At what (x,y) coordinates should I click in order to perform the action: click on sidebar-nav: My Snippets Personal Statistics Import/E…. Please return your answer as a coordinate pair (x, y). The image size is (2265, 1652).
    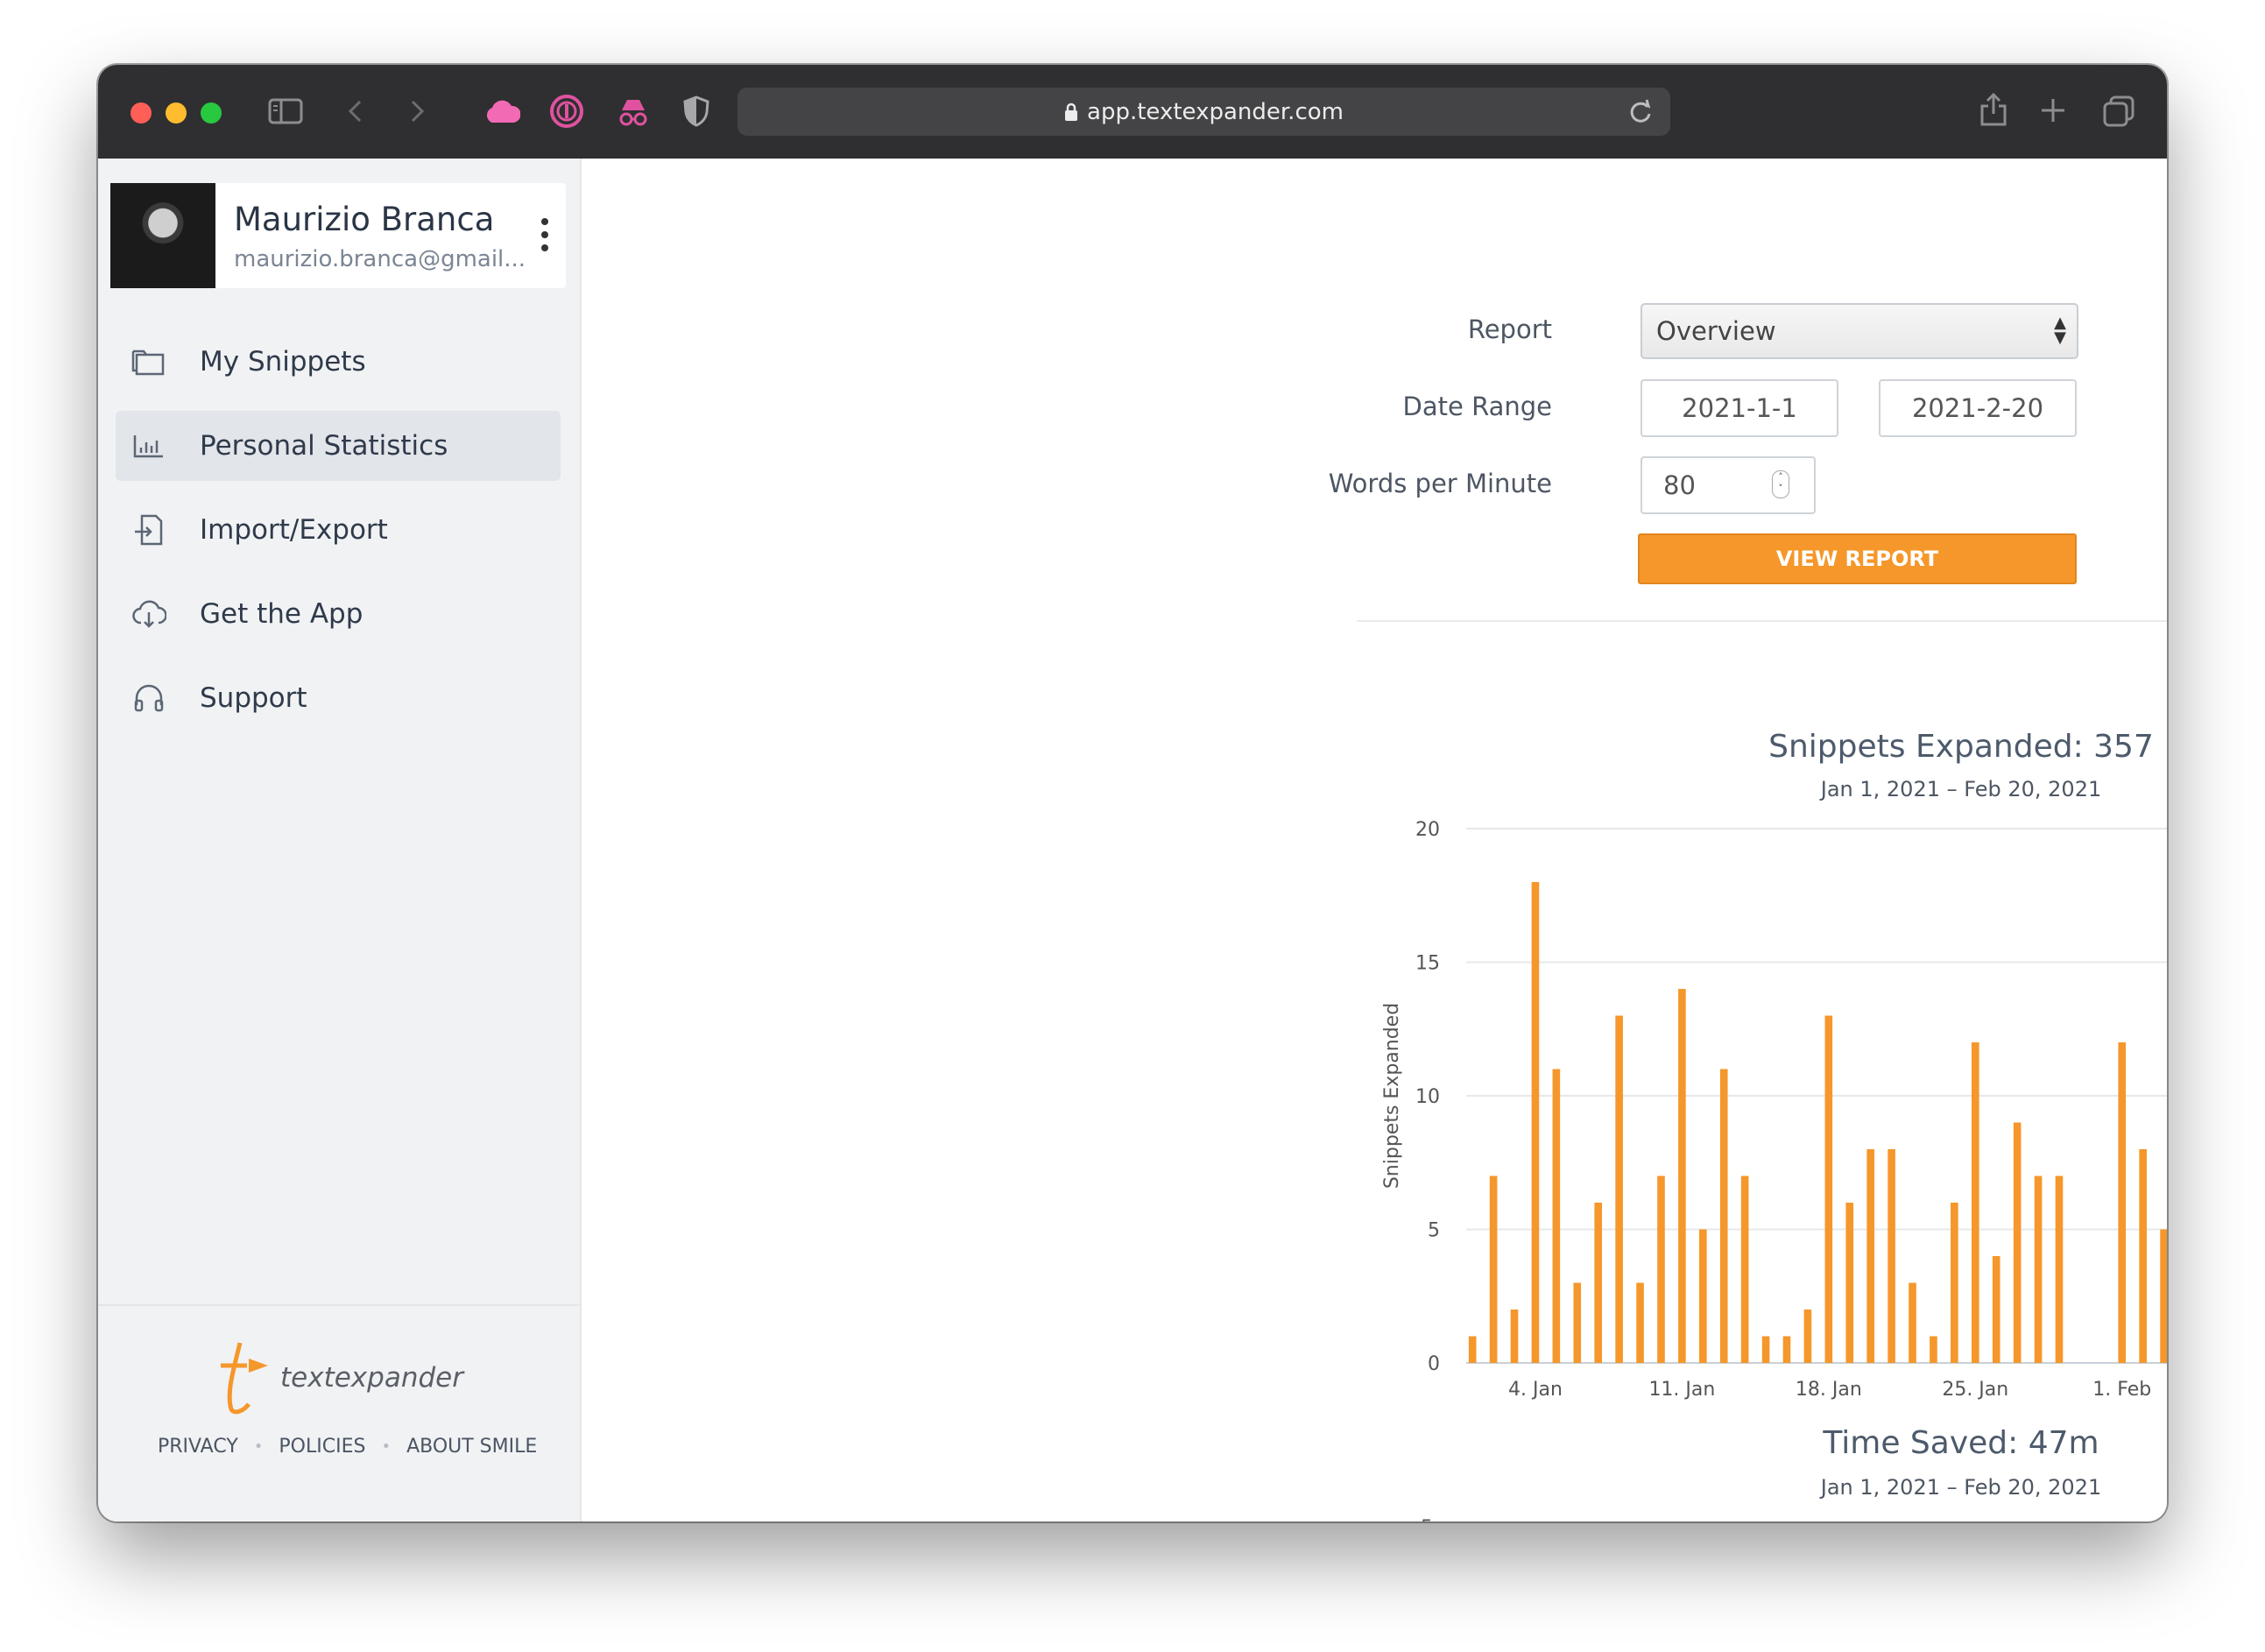
    Looking at the image, I should click on (338, 537).